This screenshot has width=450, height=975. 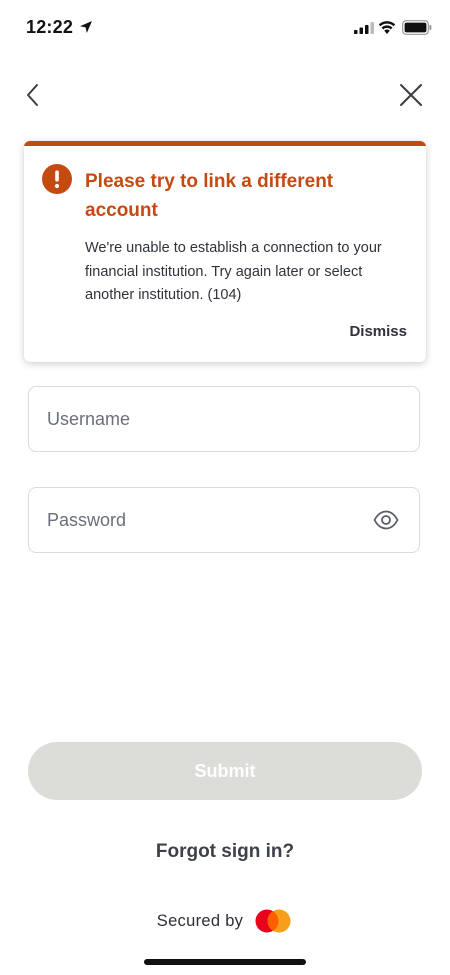 I want to click on status-time: 12:22, so click(x=50, y=27).